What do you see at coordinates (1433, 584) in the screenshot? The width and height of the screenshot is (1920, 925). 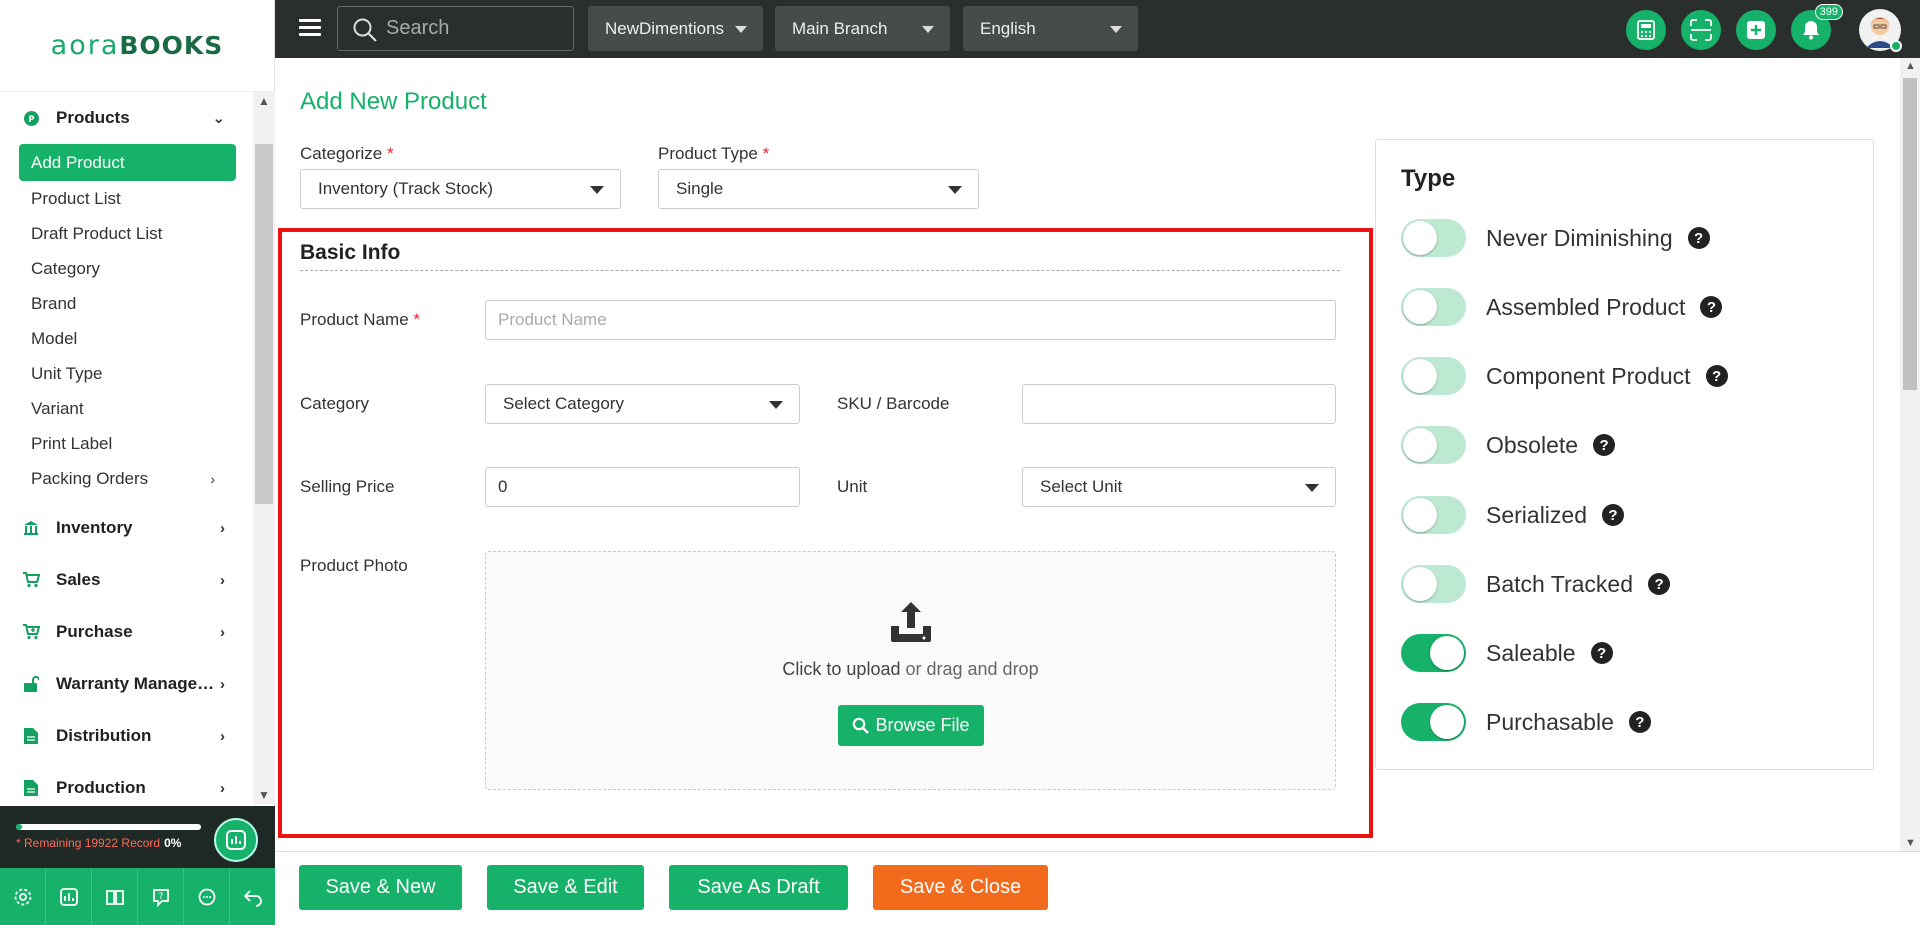 I see `batch-tracked-toggle` at bounding box center [1433, 584].